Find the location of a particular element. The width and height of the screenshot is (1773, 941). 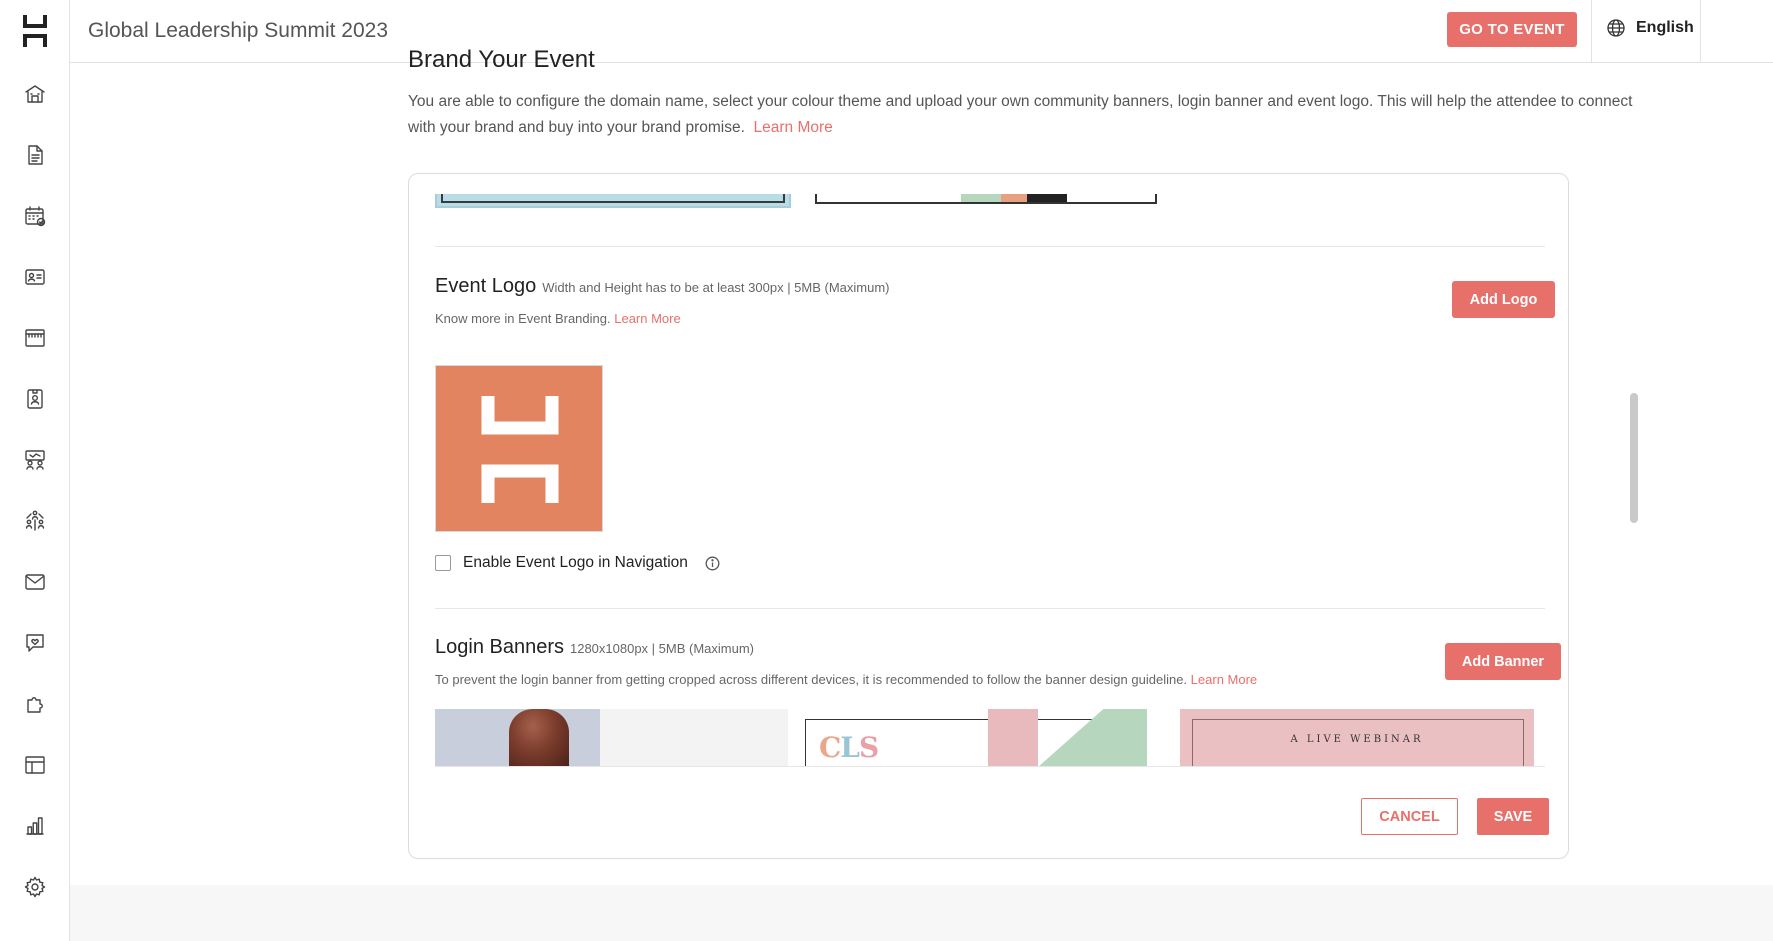

footer-band is located at coordinates (921, 913).